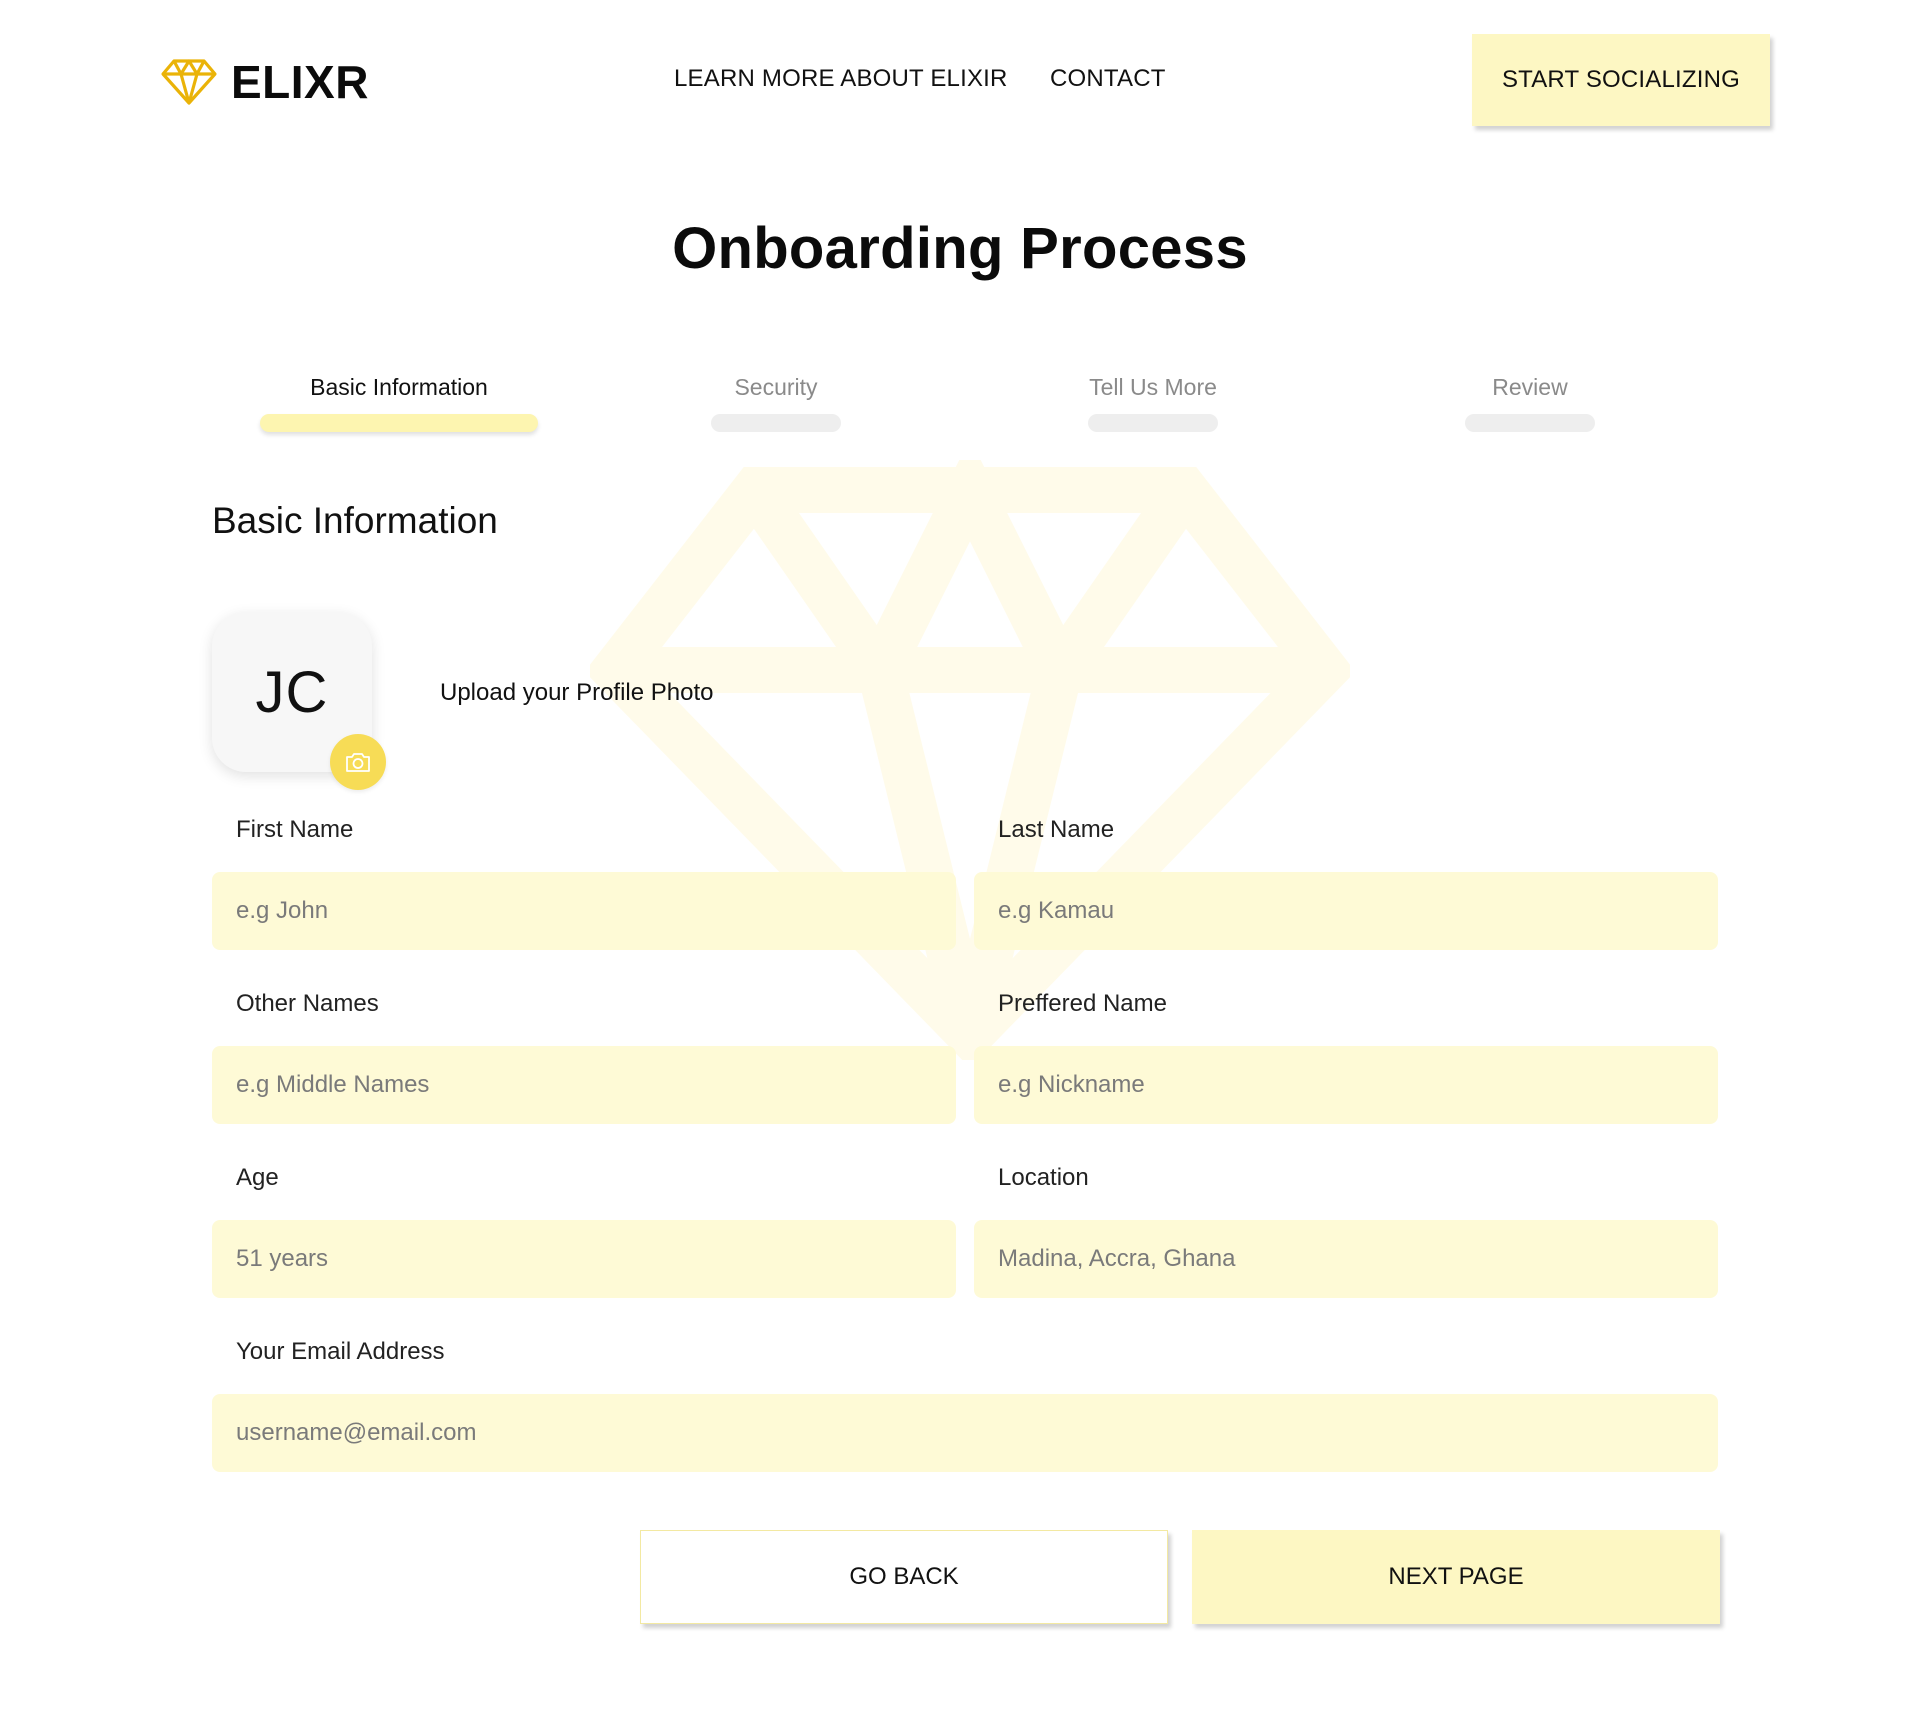 The image size is (1920, 1728). I want to click on step-label: Basic Information, so click(399, 387).